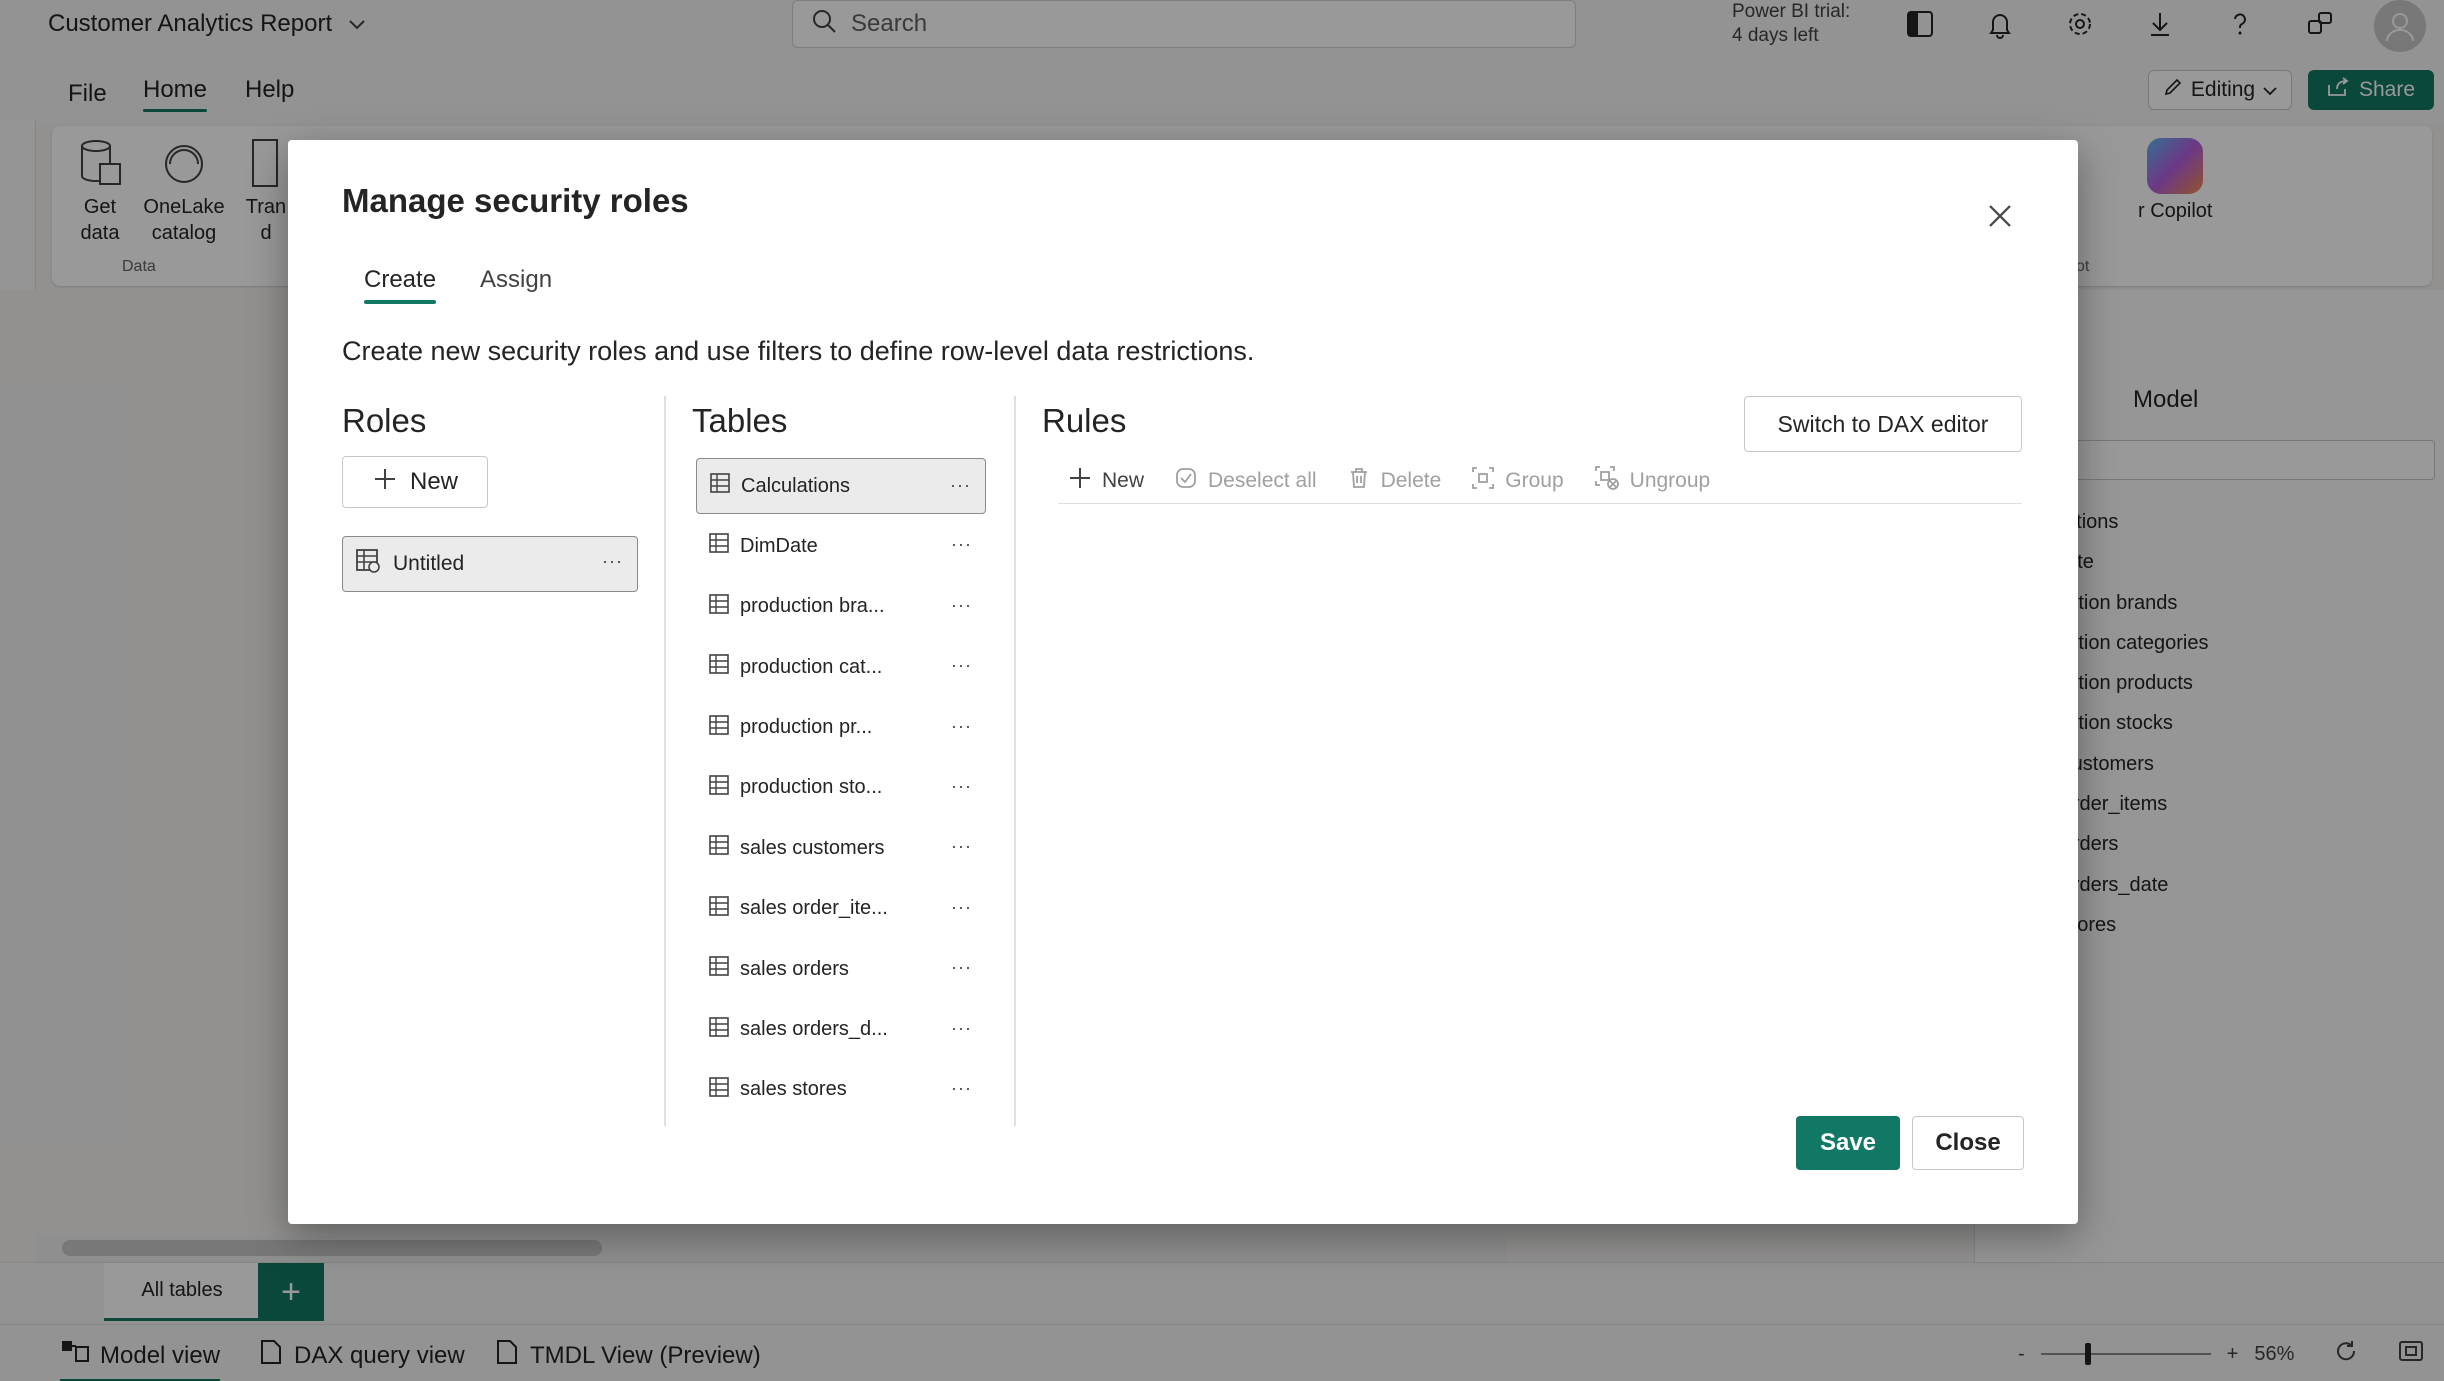  What do you see at coordinates (841, 667) in the screenshot?
I see `table-item-production-categories: production cat... ···` at bounding box center [841, 667].